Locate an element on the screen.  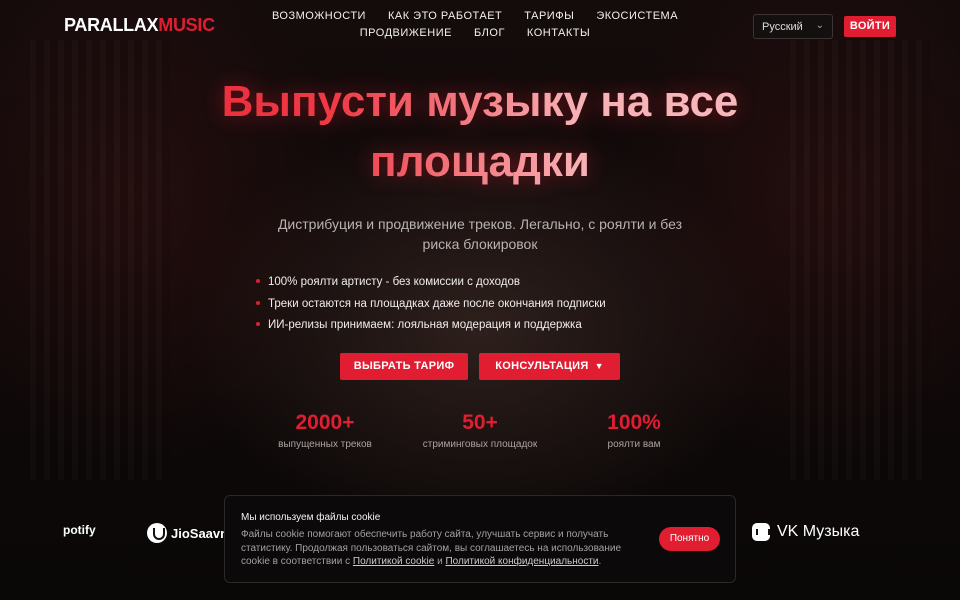
partner-logo-vk-music: VK Музыка is located at coordinates (805, 532).